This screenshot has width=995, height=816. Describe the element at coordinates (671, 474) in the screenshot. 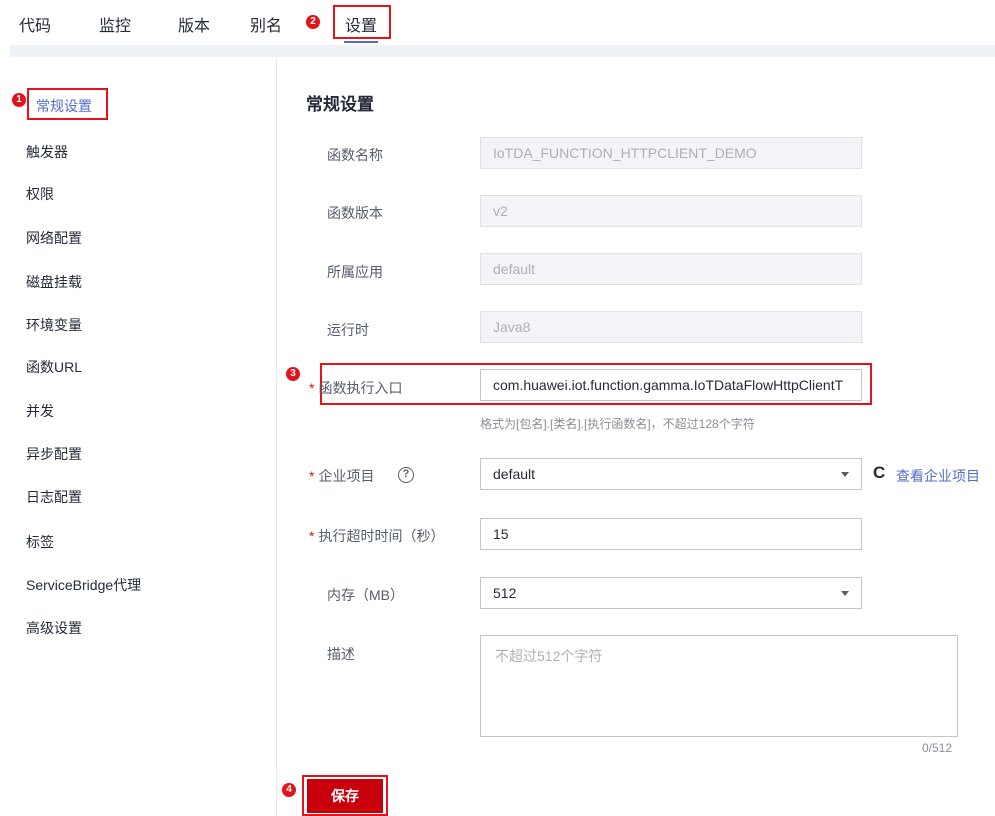

I see `enterprise-project-select: default` at that location.